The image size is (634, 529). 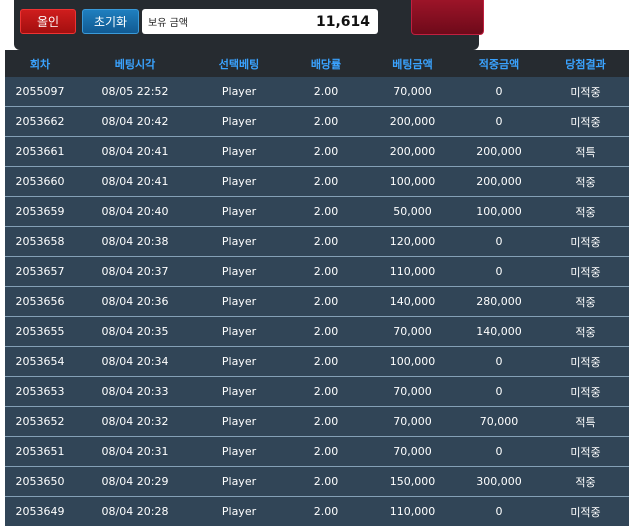 What do you see at coordinates (342, 21) in the screenshot?
I see `balance-value: 11,614` at bounding box center [342, 21].